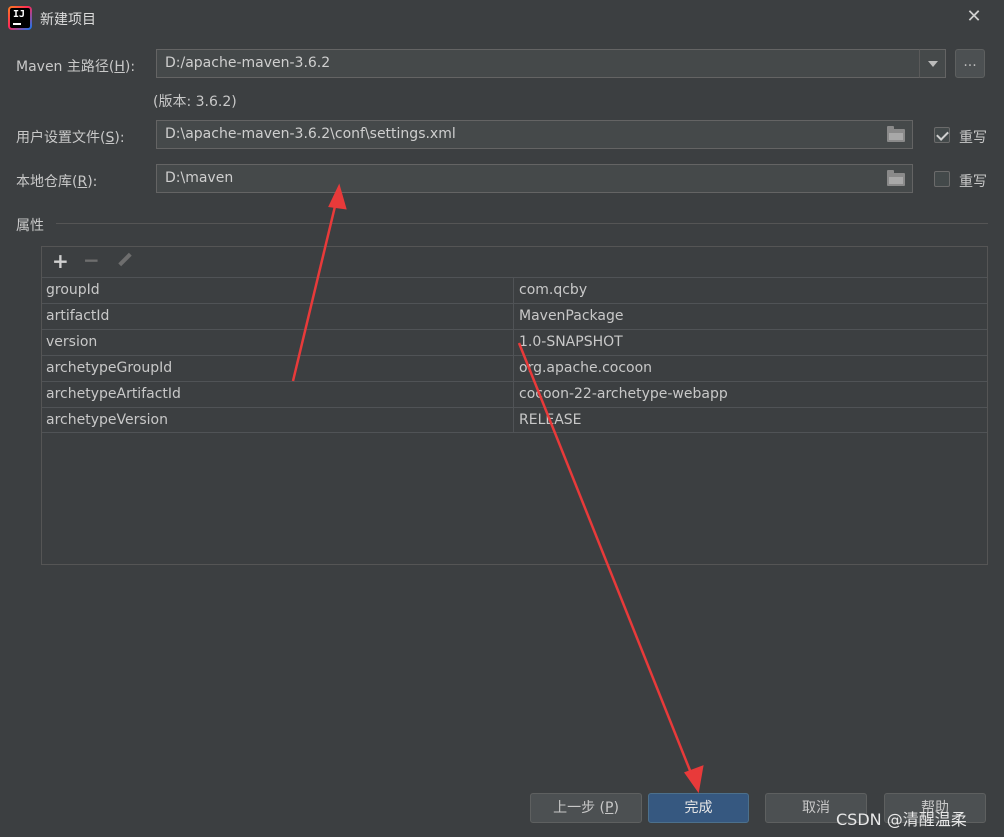 The width and height of the screenshot is (1004, 837). I want to click on maven-home-combobox: D:/apache-maven-3.6.2, so click(538, 63).